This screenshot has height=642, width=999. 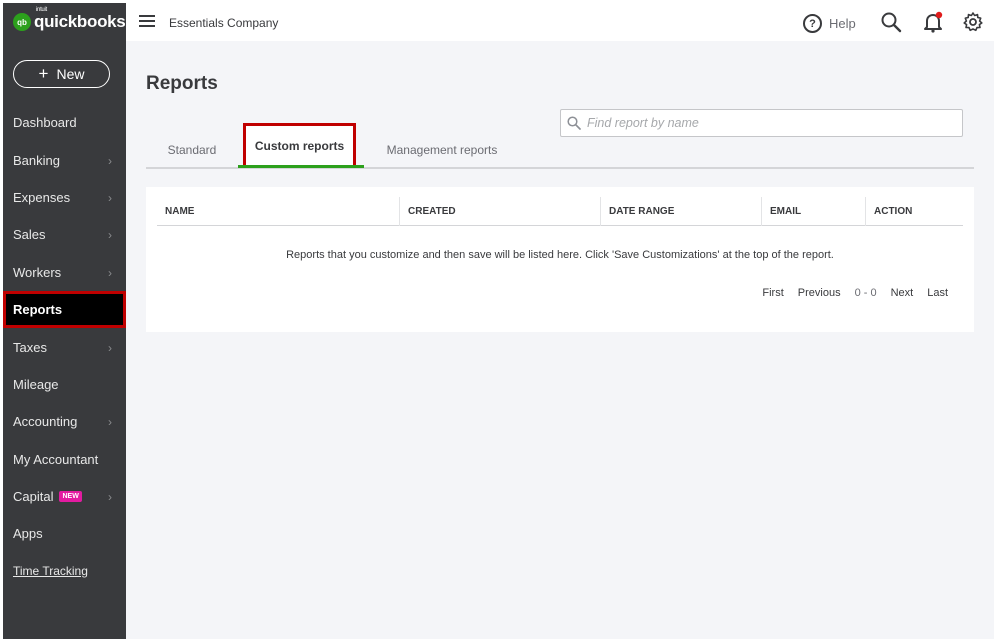 What do you see at coordinates (819, 293) in the screenshot?
I see `pager-previous: Previous` at bounding box center [819, 293].